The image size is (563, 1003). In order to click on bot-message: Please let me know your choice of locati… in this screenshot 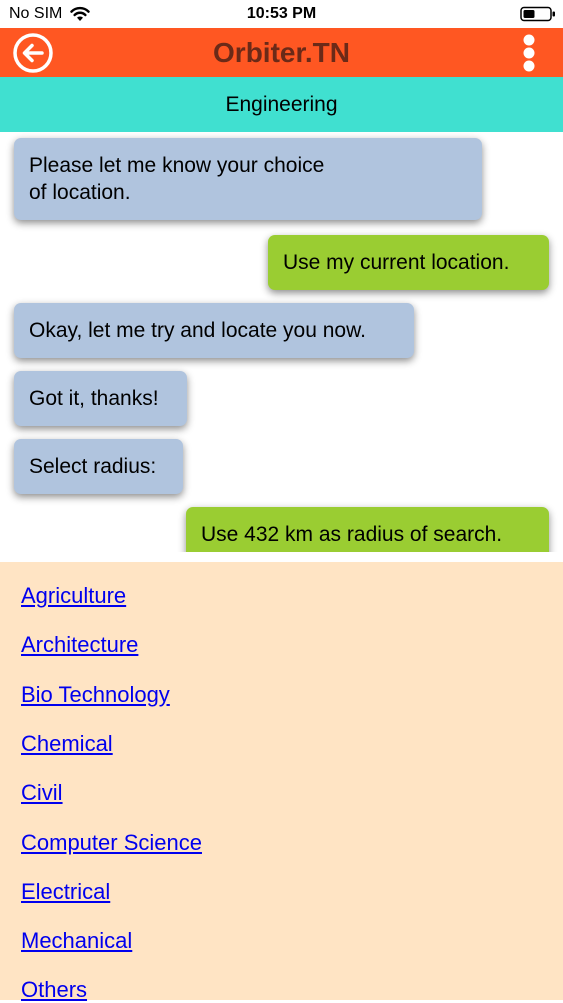, I will do `click(248, 179)`.